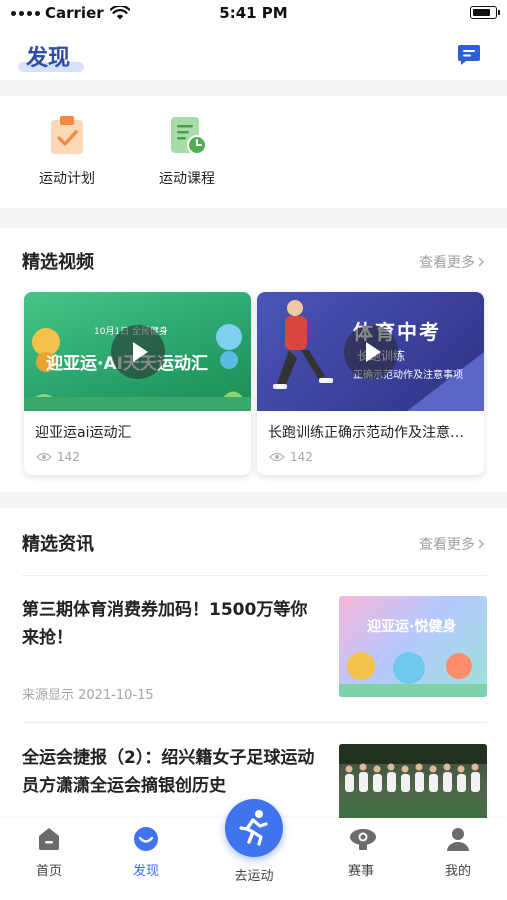 The image size is (507, 900). Describe the element at coordinates (254, 828) in the screenshot. I see `running-icon` at that location.